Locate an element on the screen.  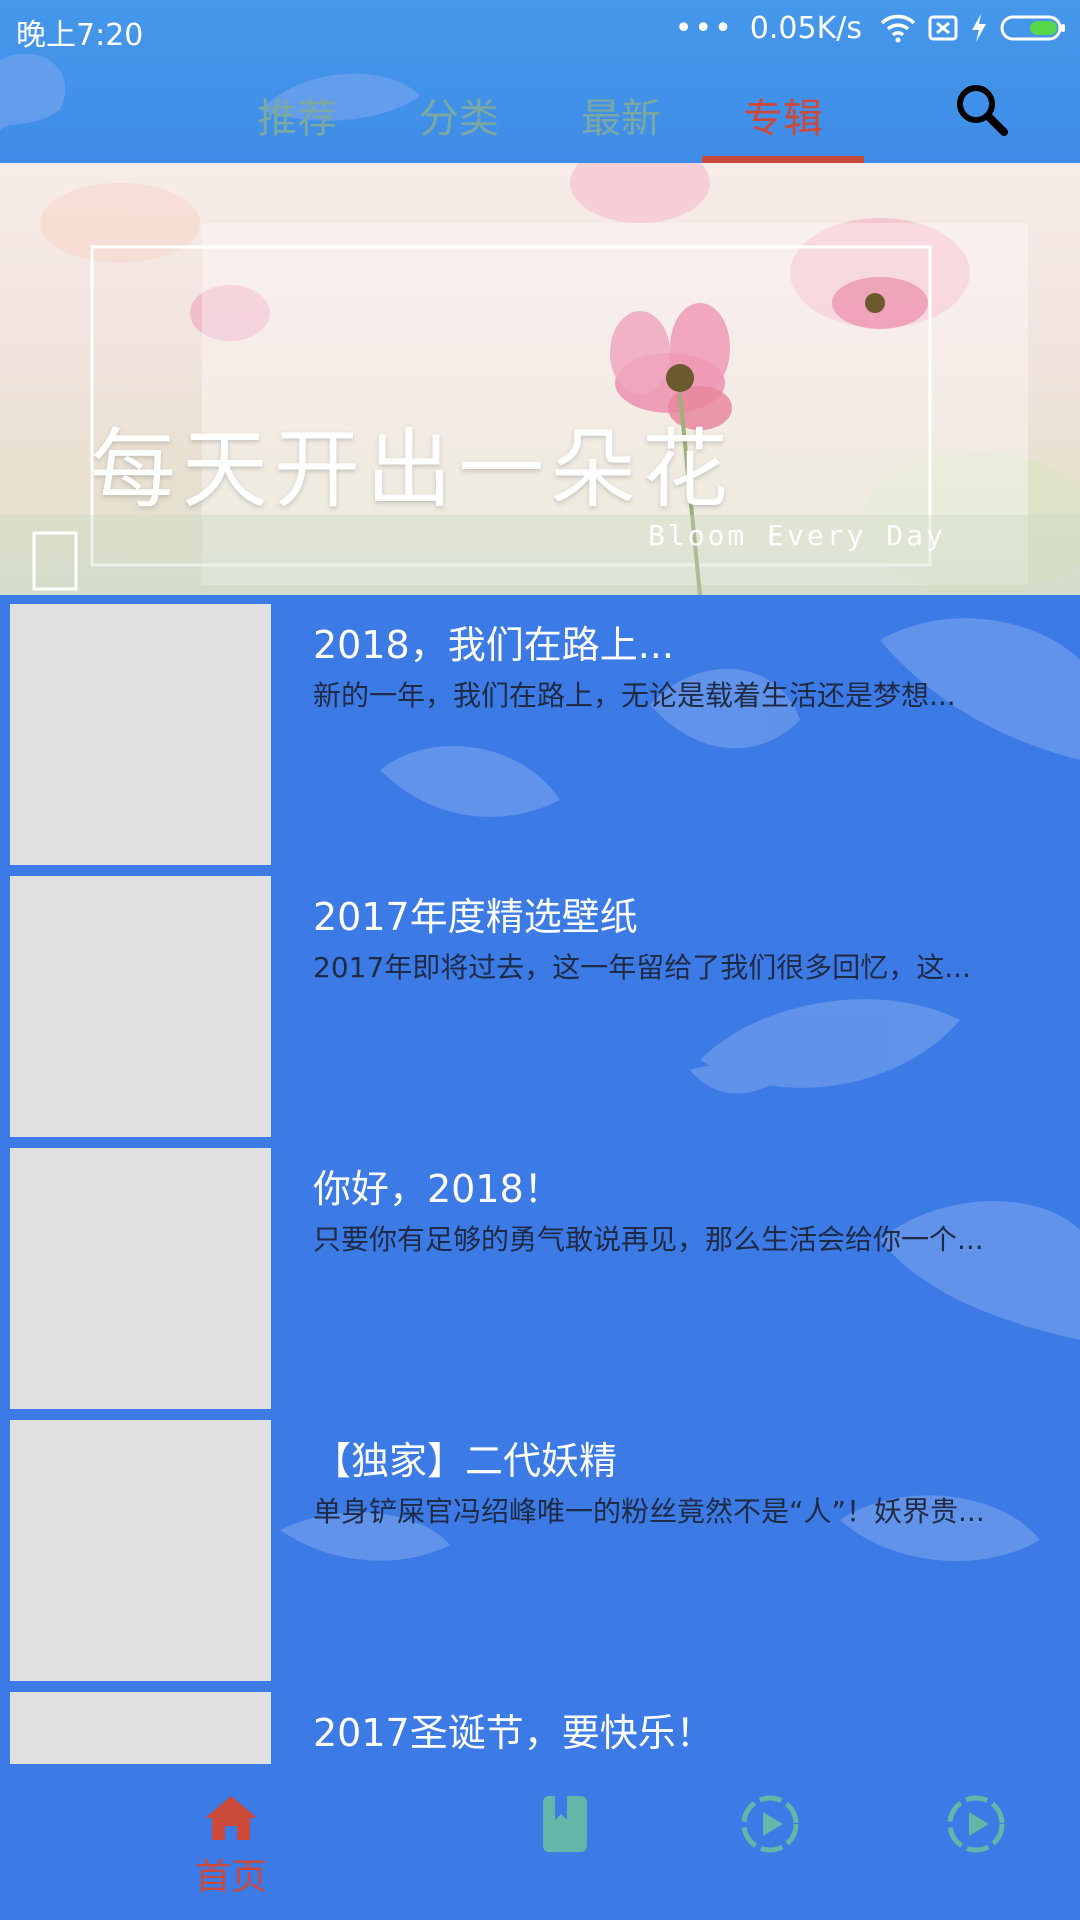
book-icon is located at coordinates (565, 1827).